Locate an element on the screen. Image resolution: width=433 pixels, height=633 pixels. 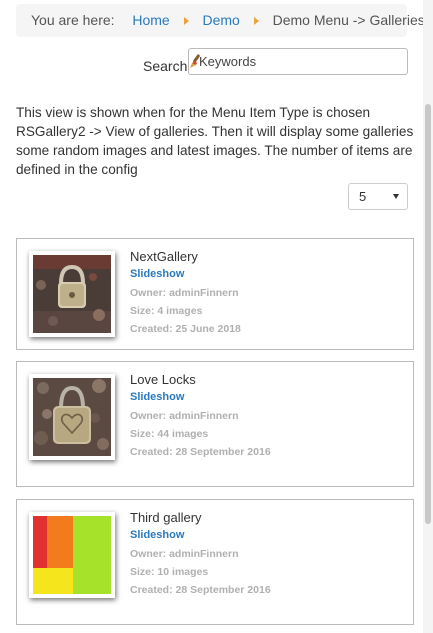
color-blocks-icon is located at coordinates (72, 555).